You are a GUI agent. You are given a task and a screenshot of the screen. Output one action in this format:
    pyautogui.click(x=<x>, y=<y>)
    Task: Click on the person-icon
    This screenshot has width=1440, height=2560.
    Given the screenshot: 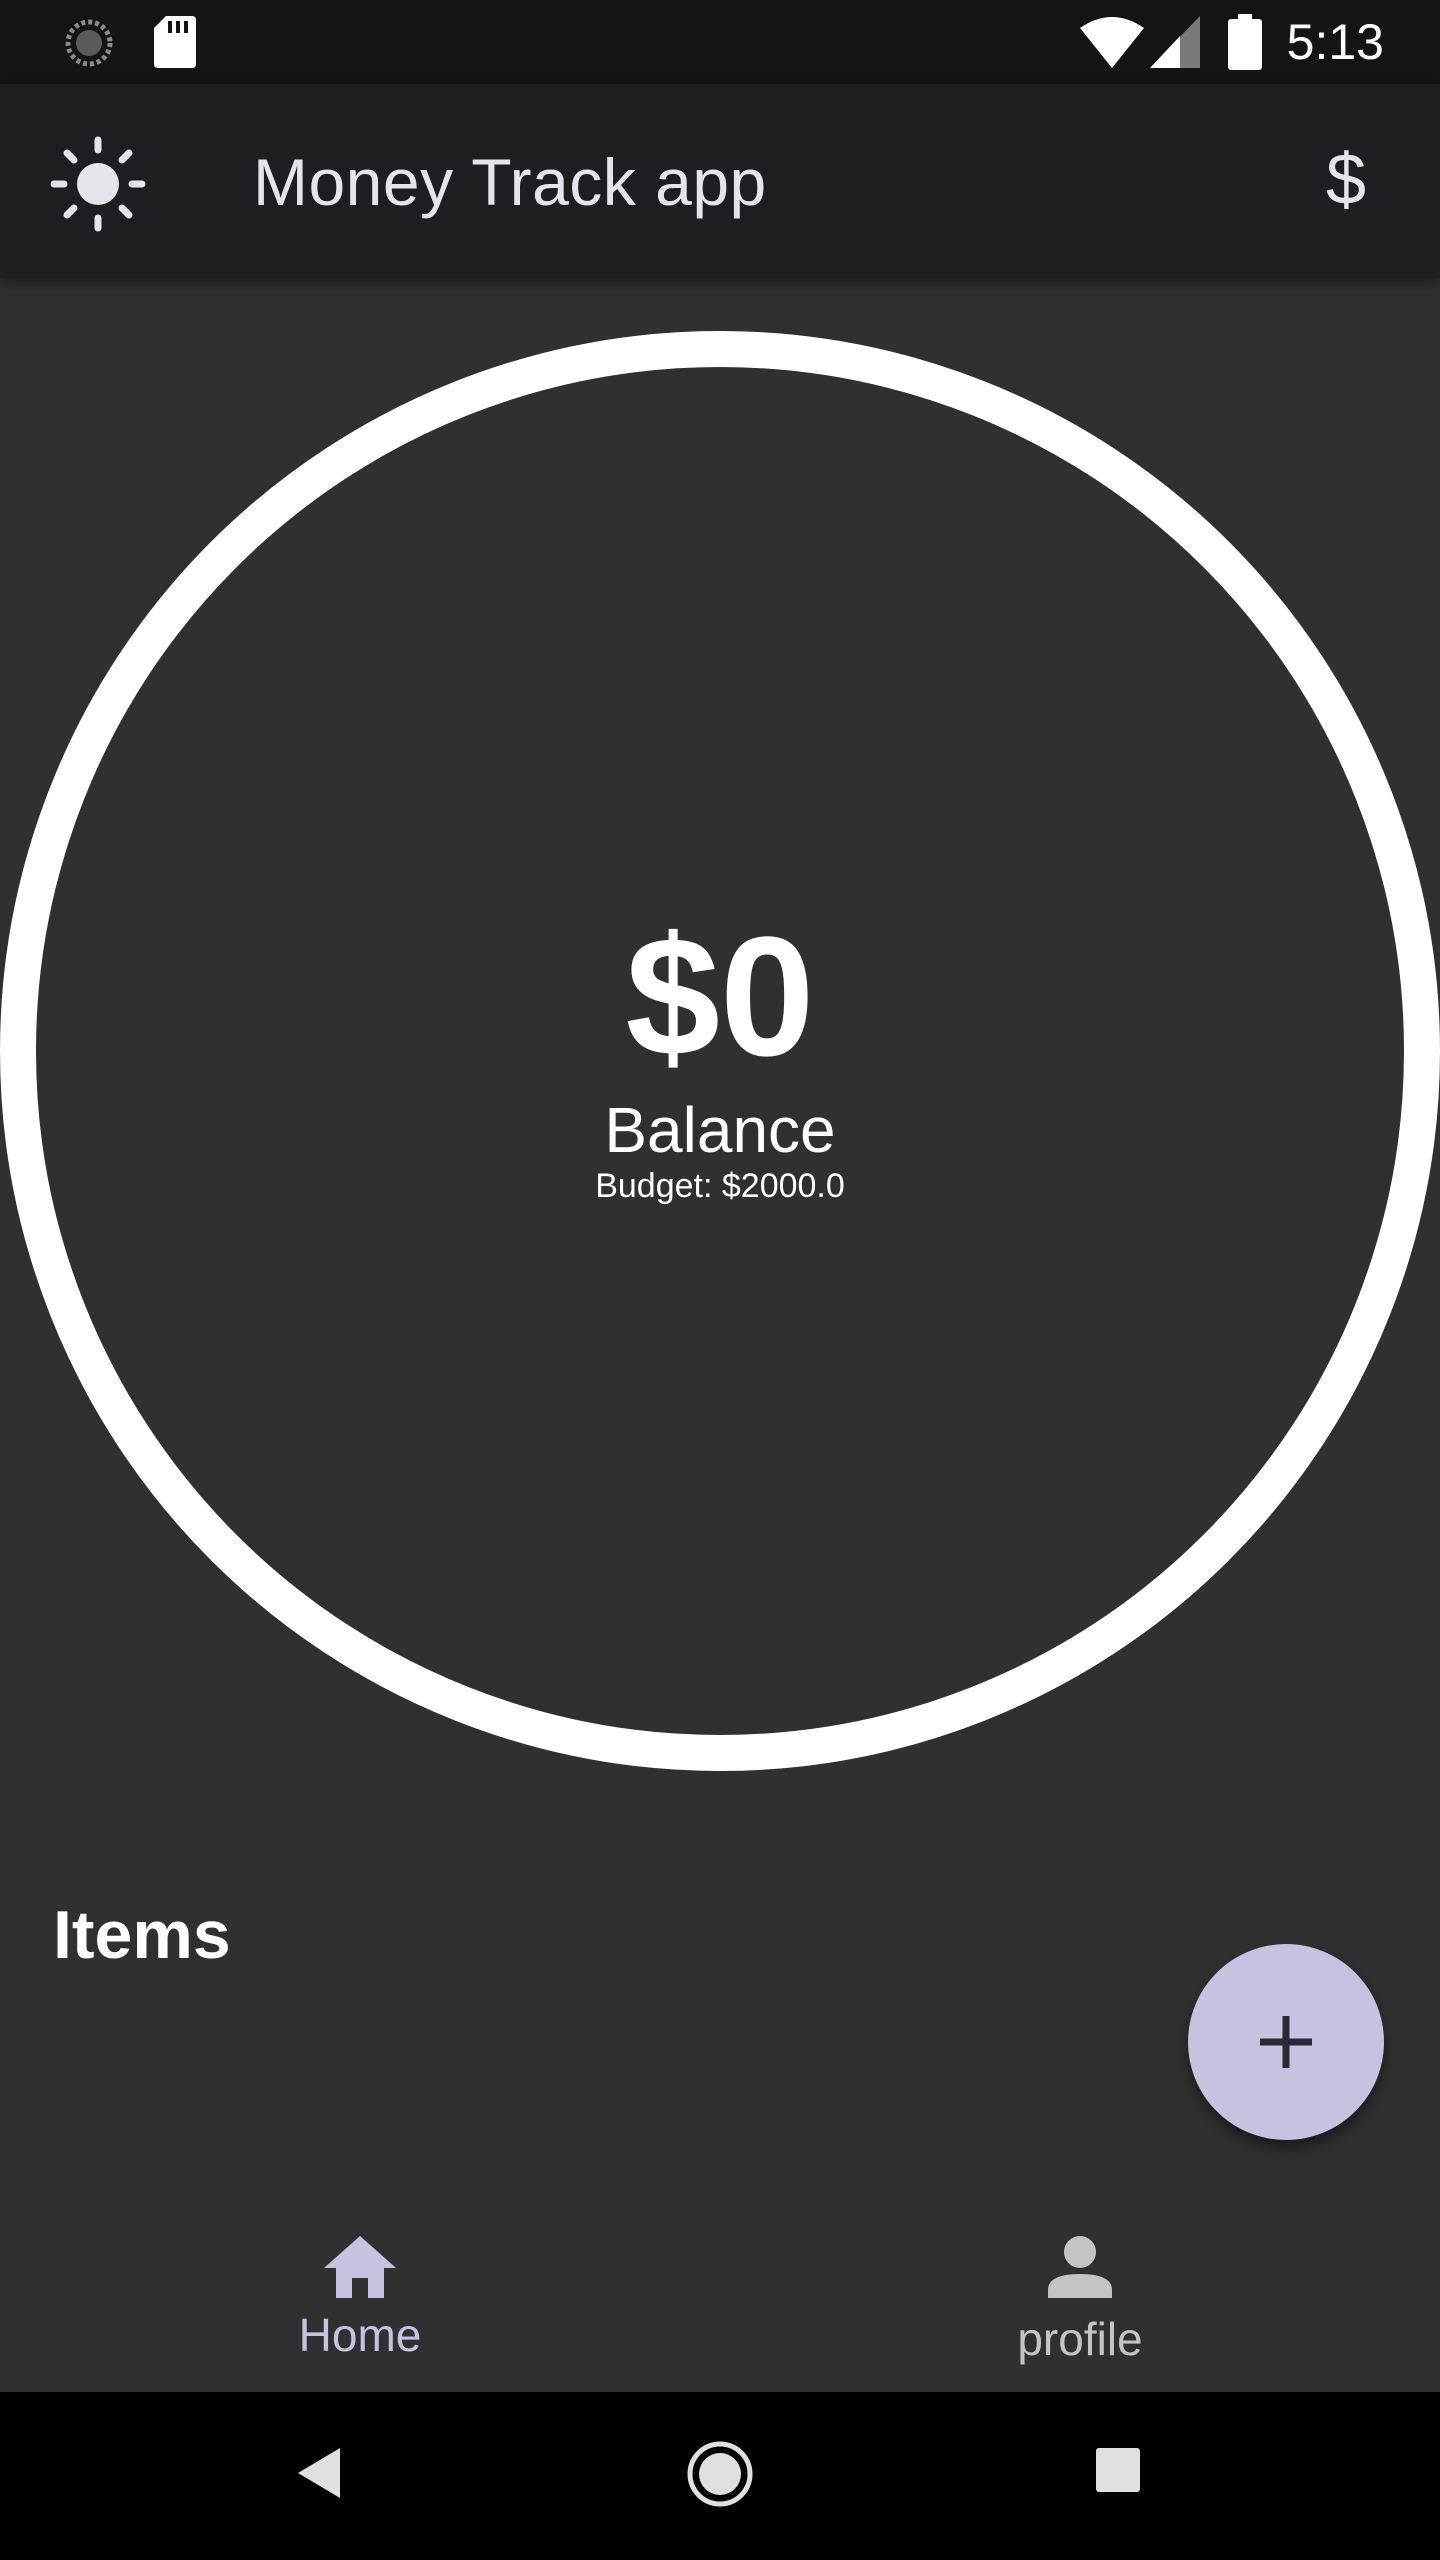 What is the action you would take?
    pyautogui.click(x=1080, y=2269)
    